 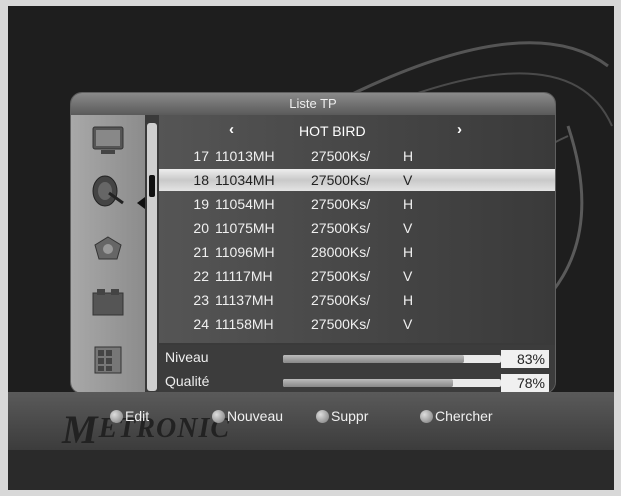 I want to click on selected-menu-marker-icon, so click(x=141, y=203).